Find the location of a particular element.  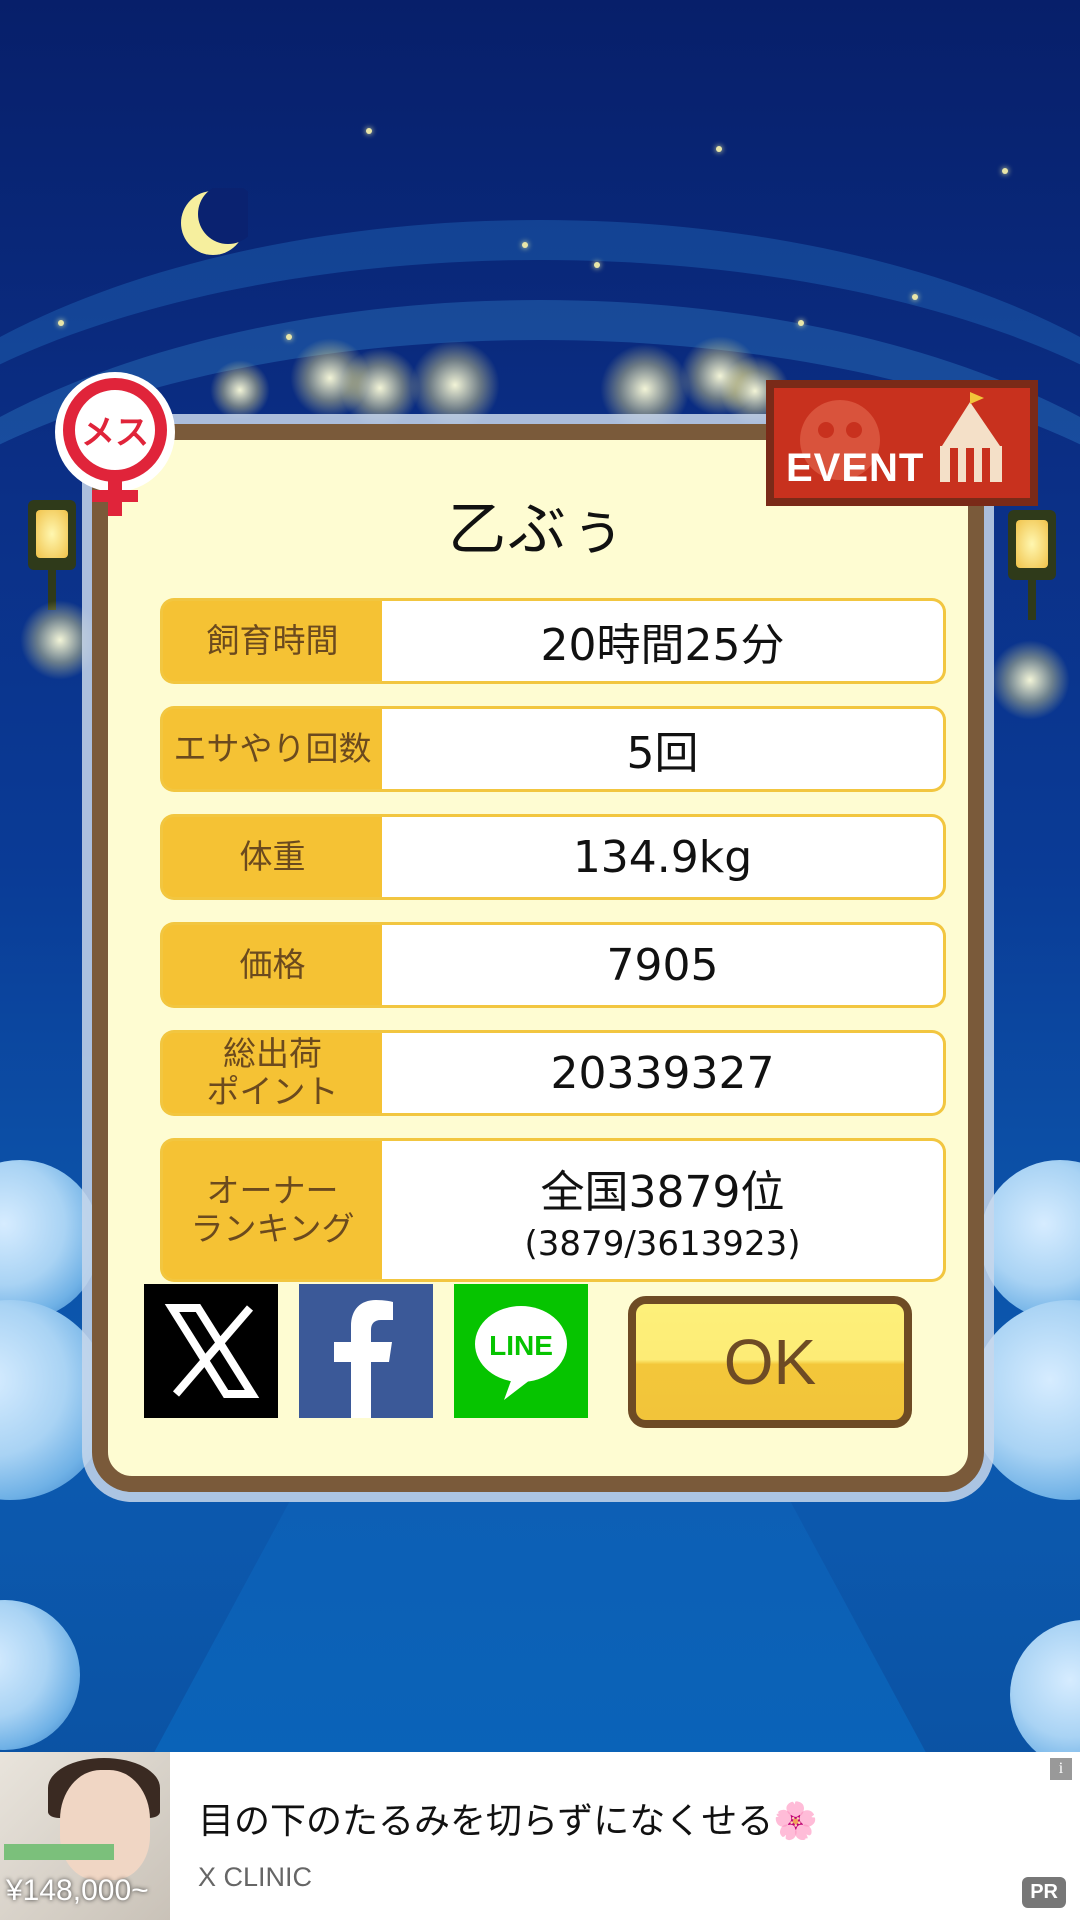

path-road is located at coordinates (540, 1630).